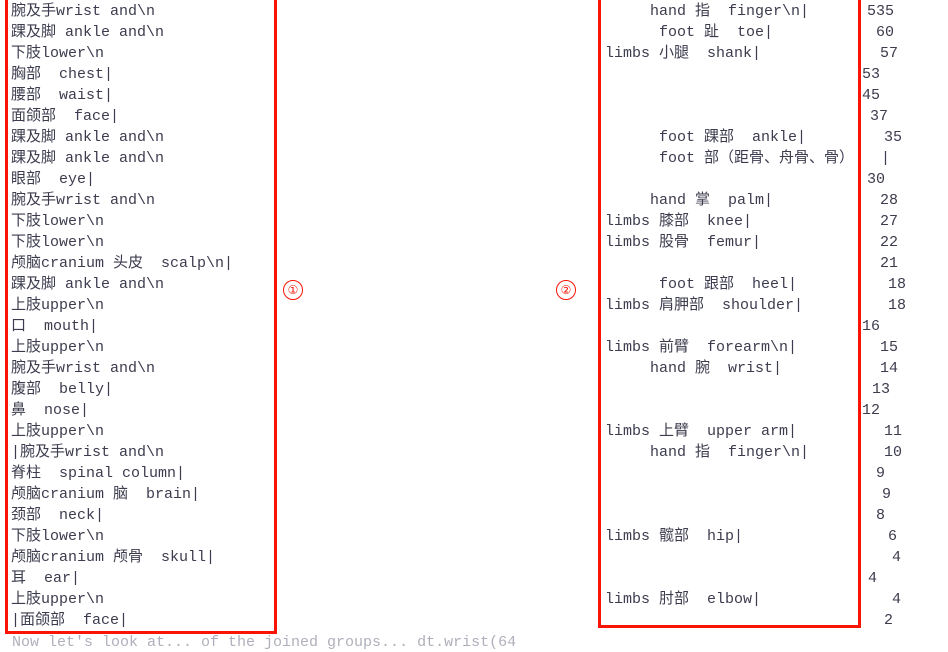  Describe the element at coordinates (58, 347) in the screenshot. I see `left-row-16: 上肢upper\n` at that location.